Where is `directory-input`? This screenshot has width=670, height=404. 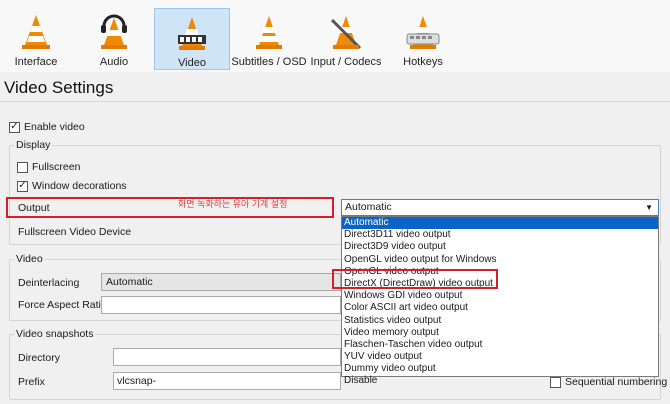 directory-input is located at coordinates (227, 357).